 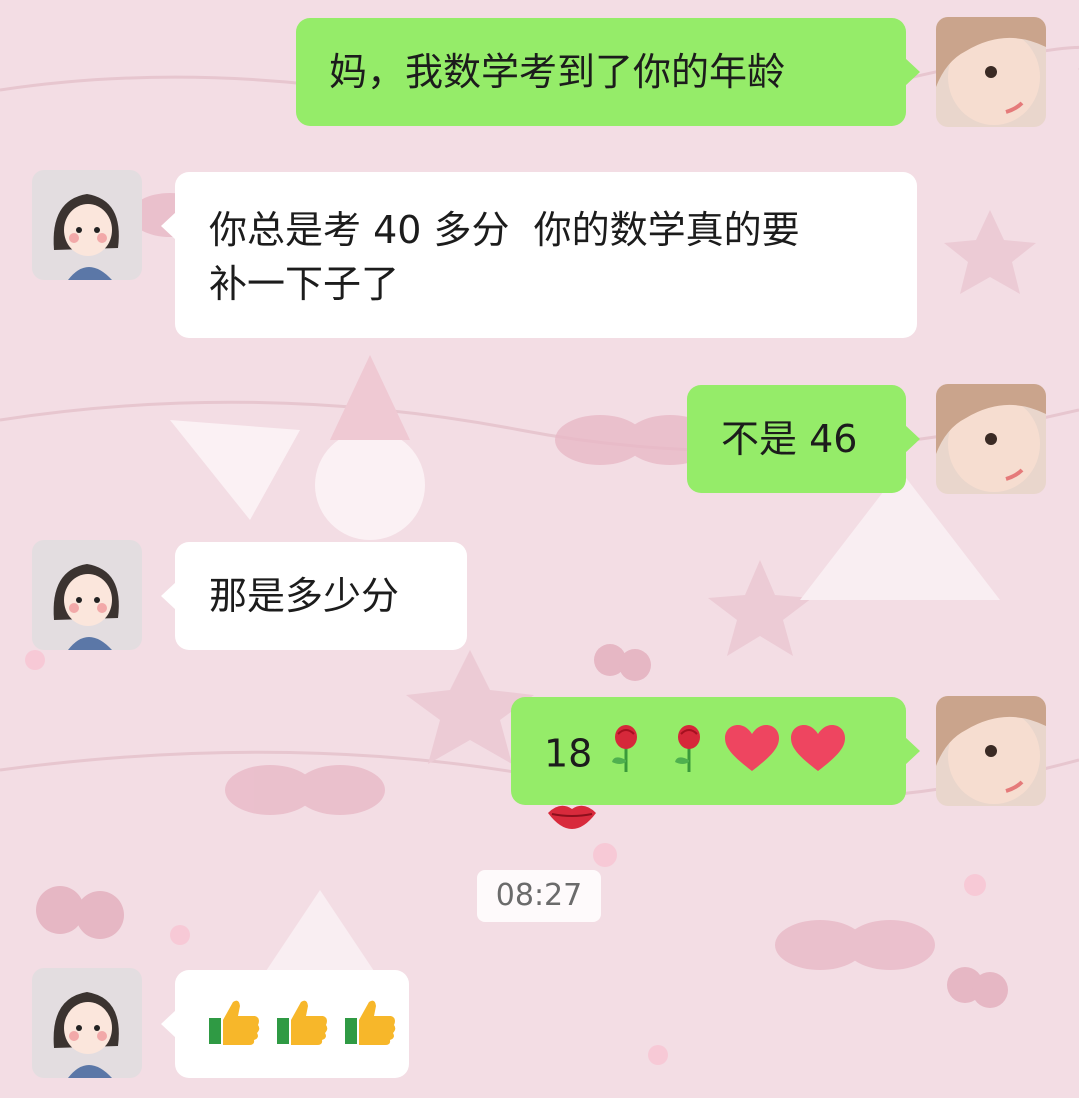 I want to click on message-text: 那是多少分, so click(x=304, y=596).